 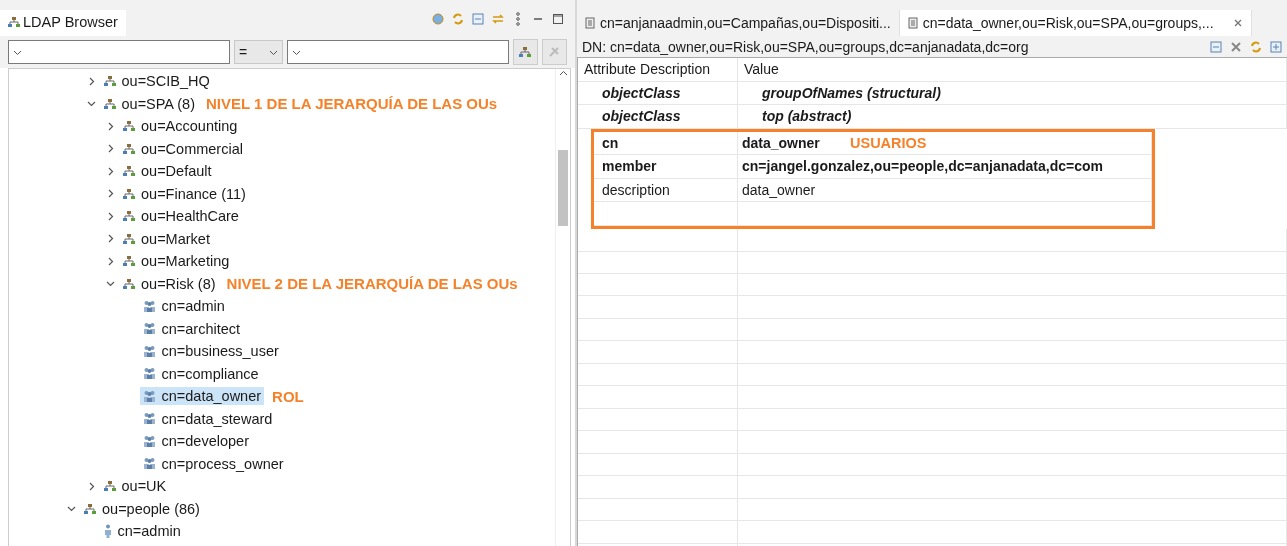 I want to click on value-cell: groupOfNames (structural), so click(x=1012, y=92).